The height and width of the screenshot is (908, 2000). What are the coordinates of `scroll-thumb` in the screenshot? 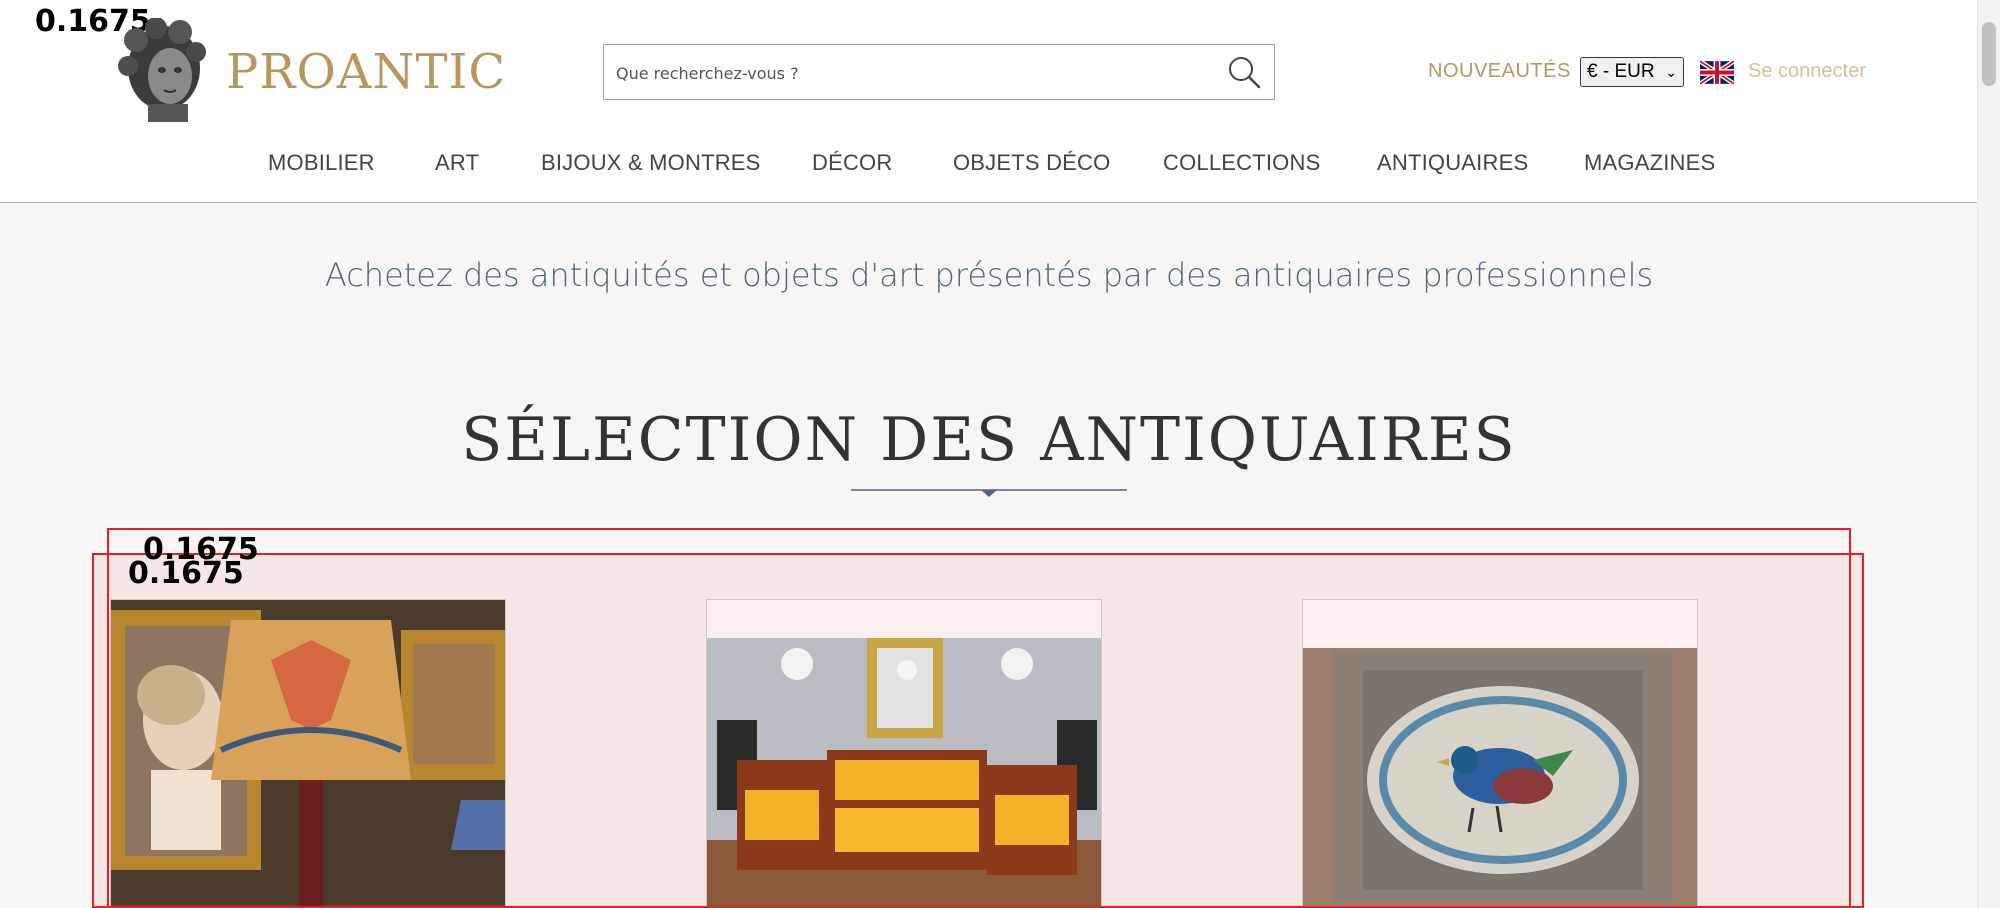 It's located at (1989, 54).